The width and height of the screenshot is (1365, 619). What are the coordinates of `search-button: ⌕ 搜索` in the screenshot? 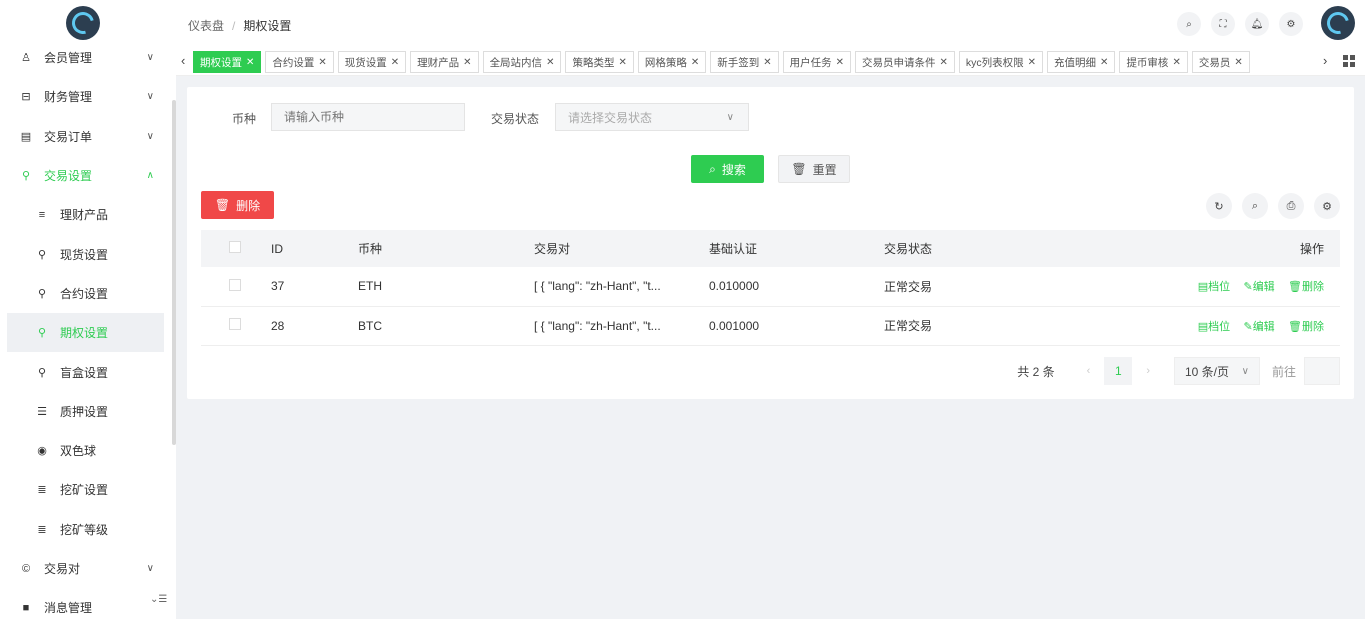 It's located at (727, 169).